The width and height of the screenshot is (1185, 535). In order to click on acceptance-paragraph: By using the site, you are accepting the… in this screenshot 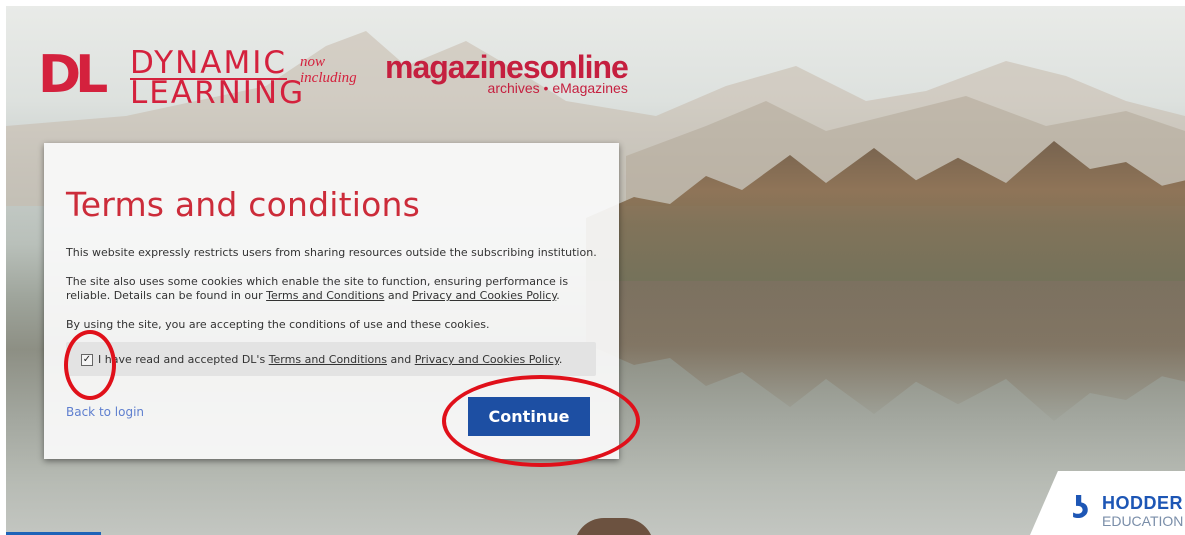, I will do `click(278, 324)`.